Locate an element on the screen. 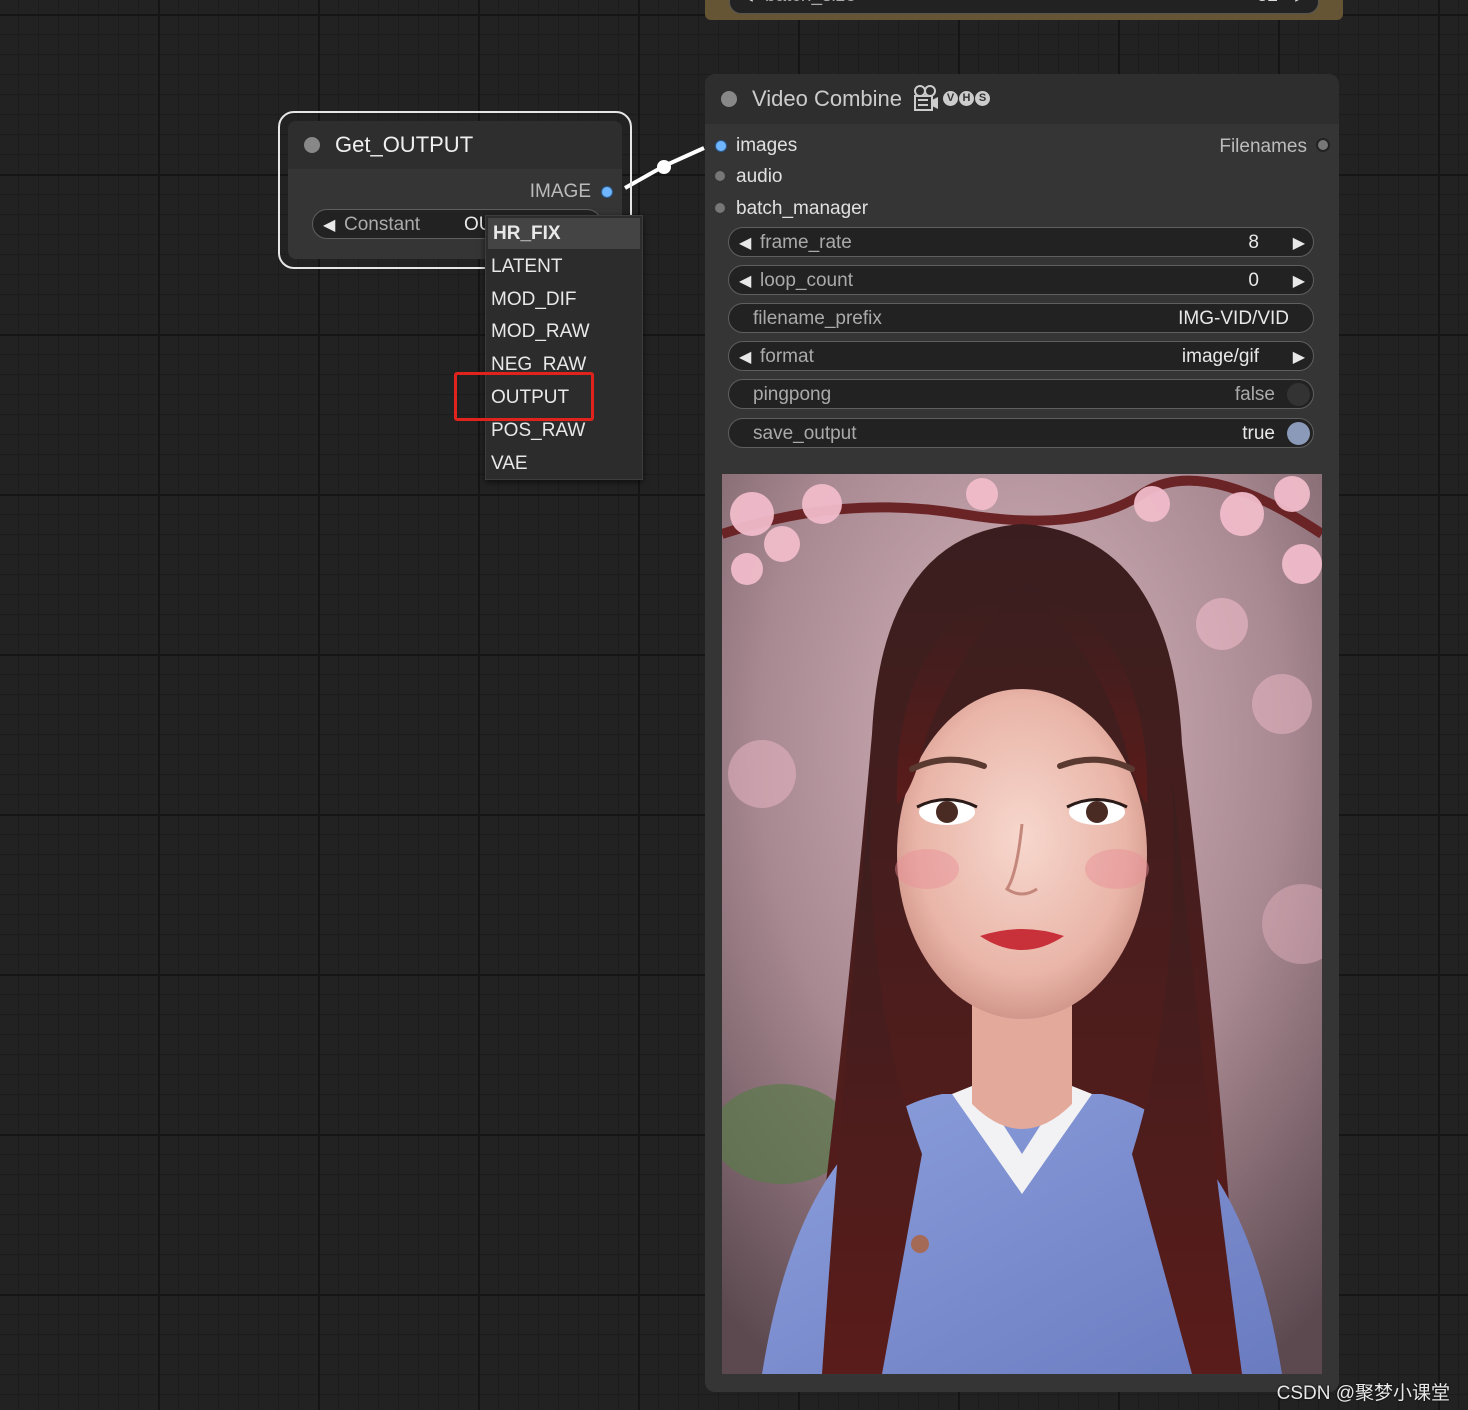 Image resolution: width=1468 pixels, height=1410 pixels. annotation-highlight-box is located at coordinates (524, 396).